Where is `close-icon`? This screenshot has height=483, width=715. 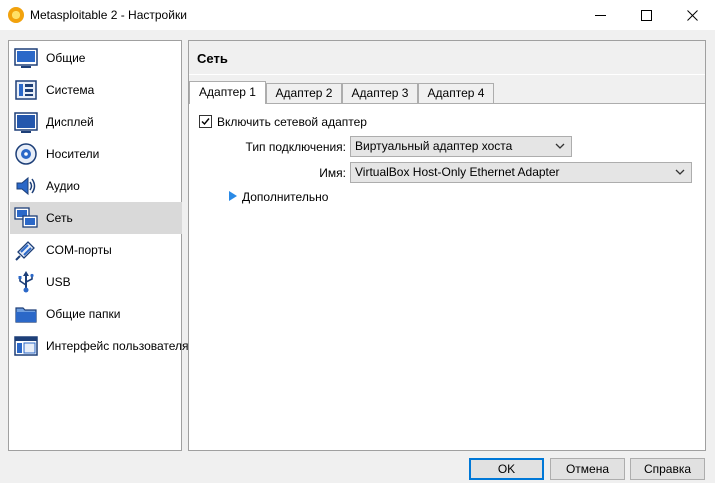 close-icon is located at coordinates (692, 15).